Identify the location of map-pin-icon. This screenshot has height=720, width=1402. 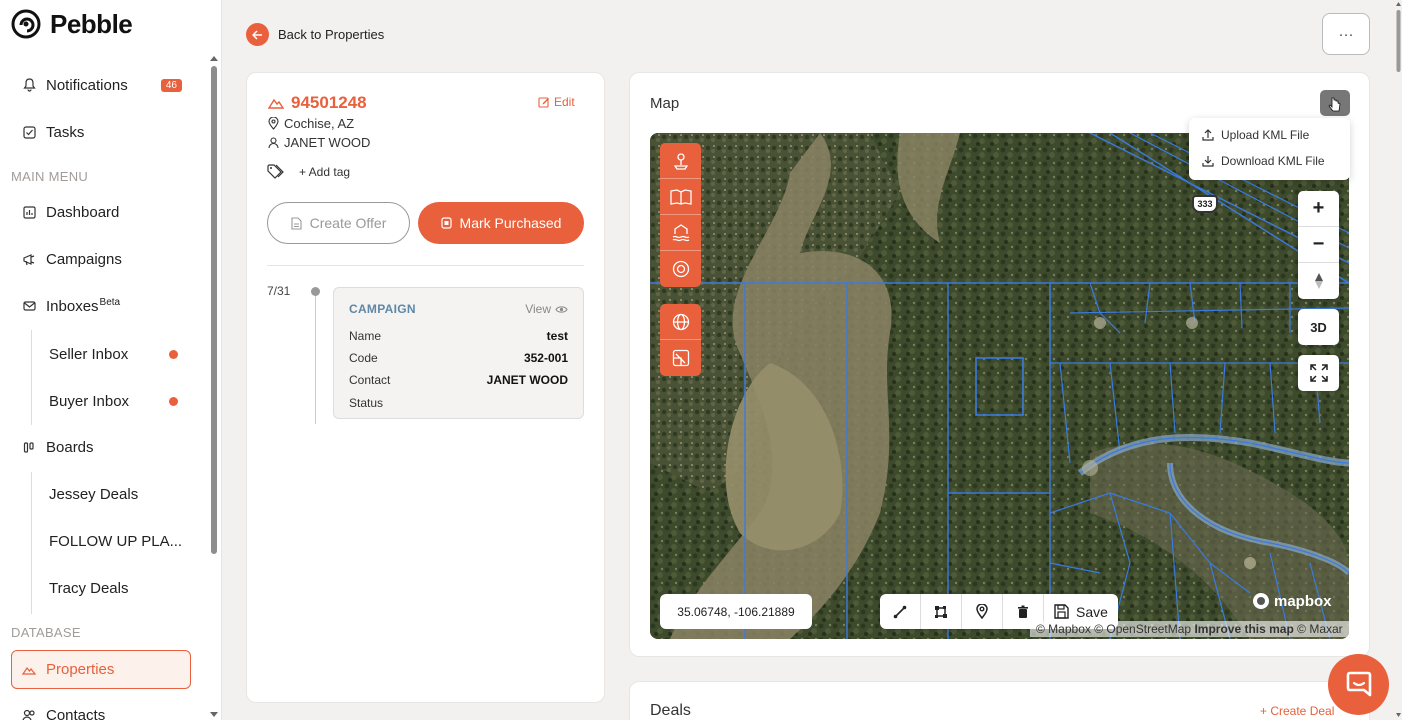
(982, 611).